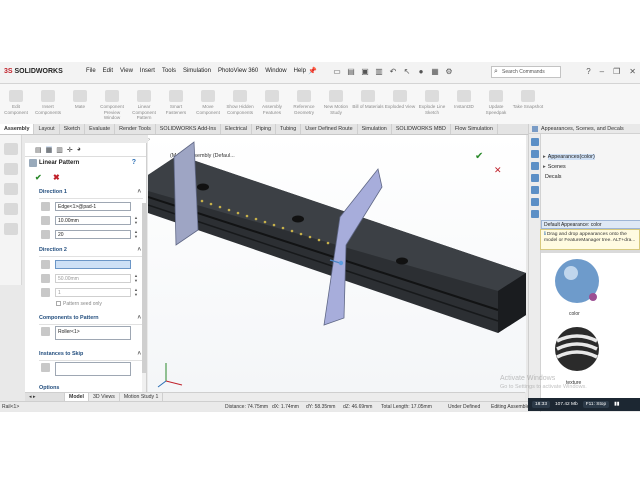  What do you see at coordinates (93, 369) in the screenshot?
I see `instances-to-skip-list` at bounding box center [93, 369].